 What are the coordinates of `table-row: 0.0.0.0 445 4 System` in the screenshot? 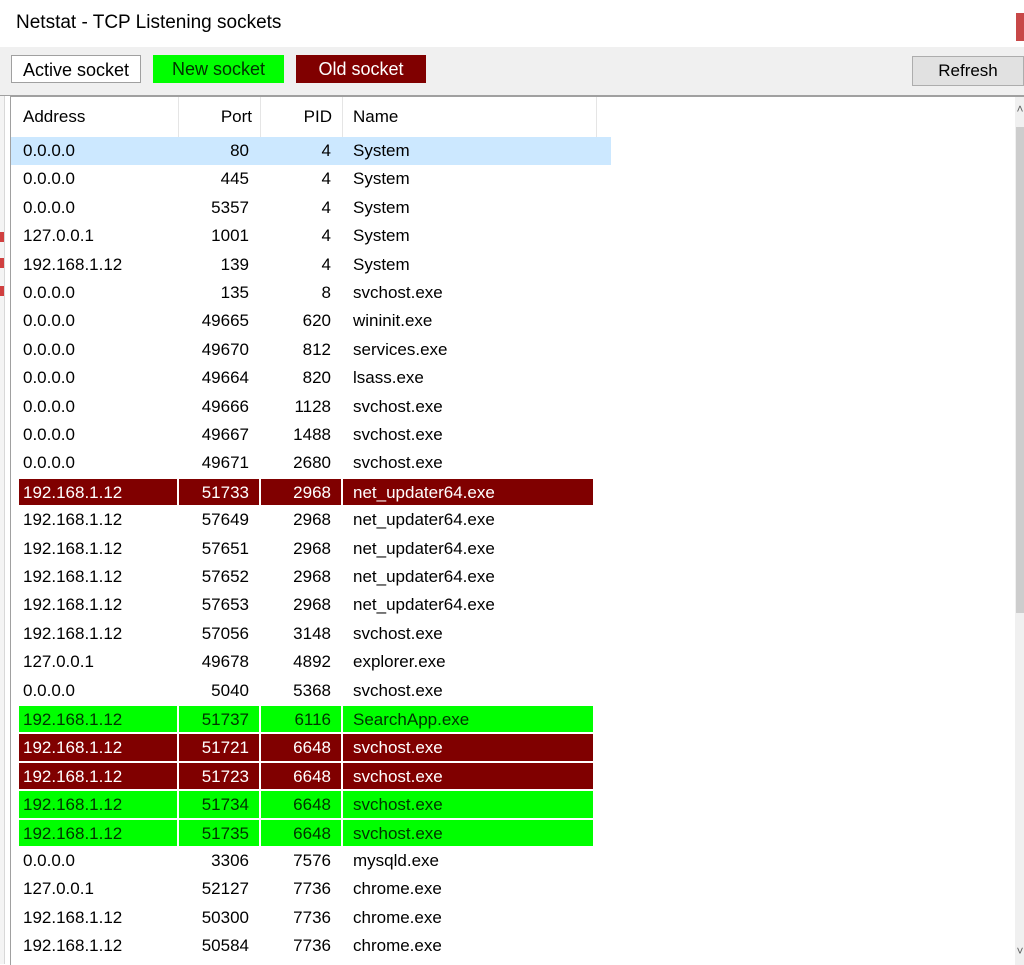 It's located at (311, 179).